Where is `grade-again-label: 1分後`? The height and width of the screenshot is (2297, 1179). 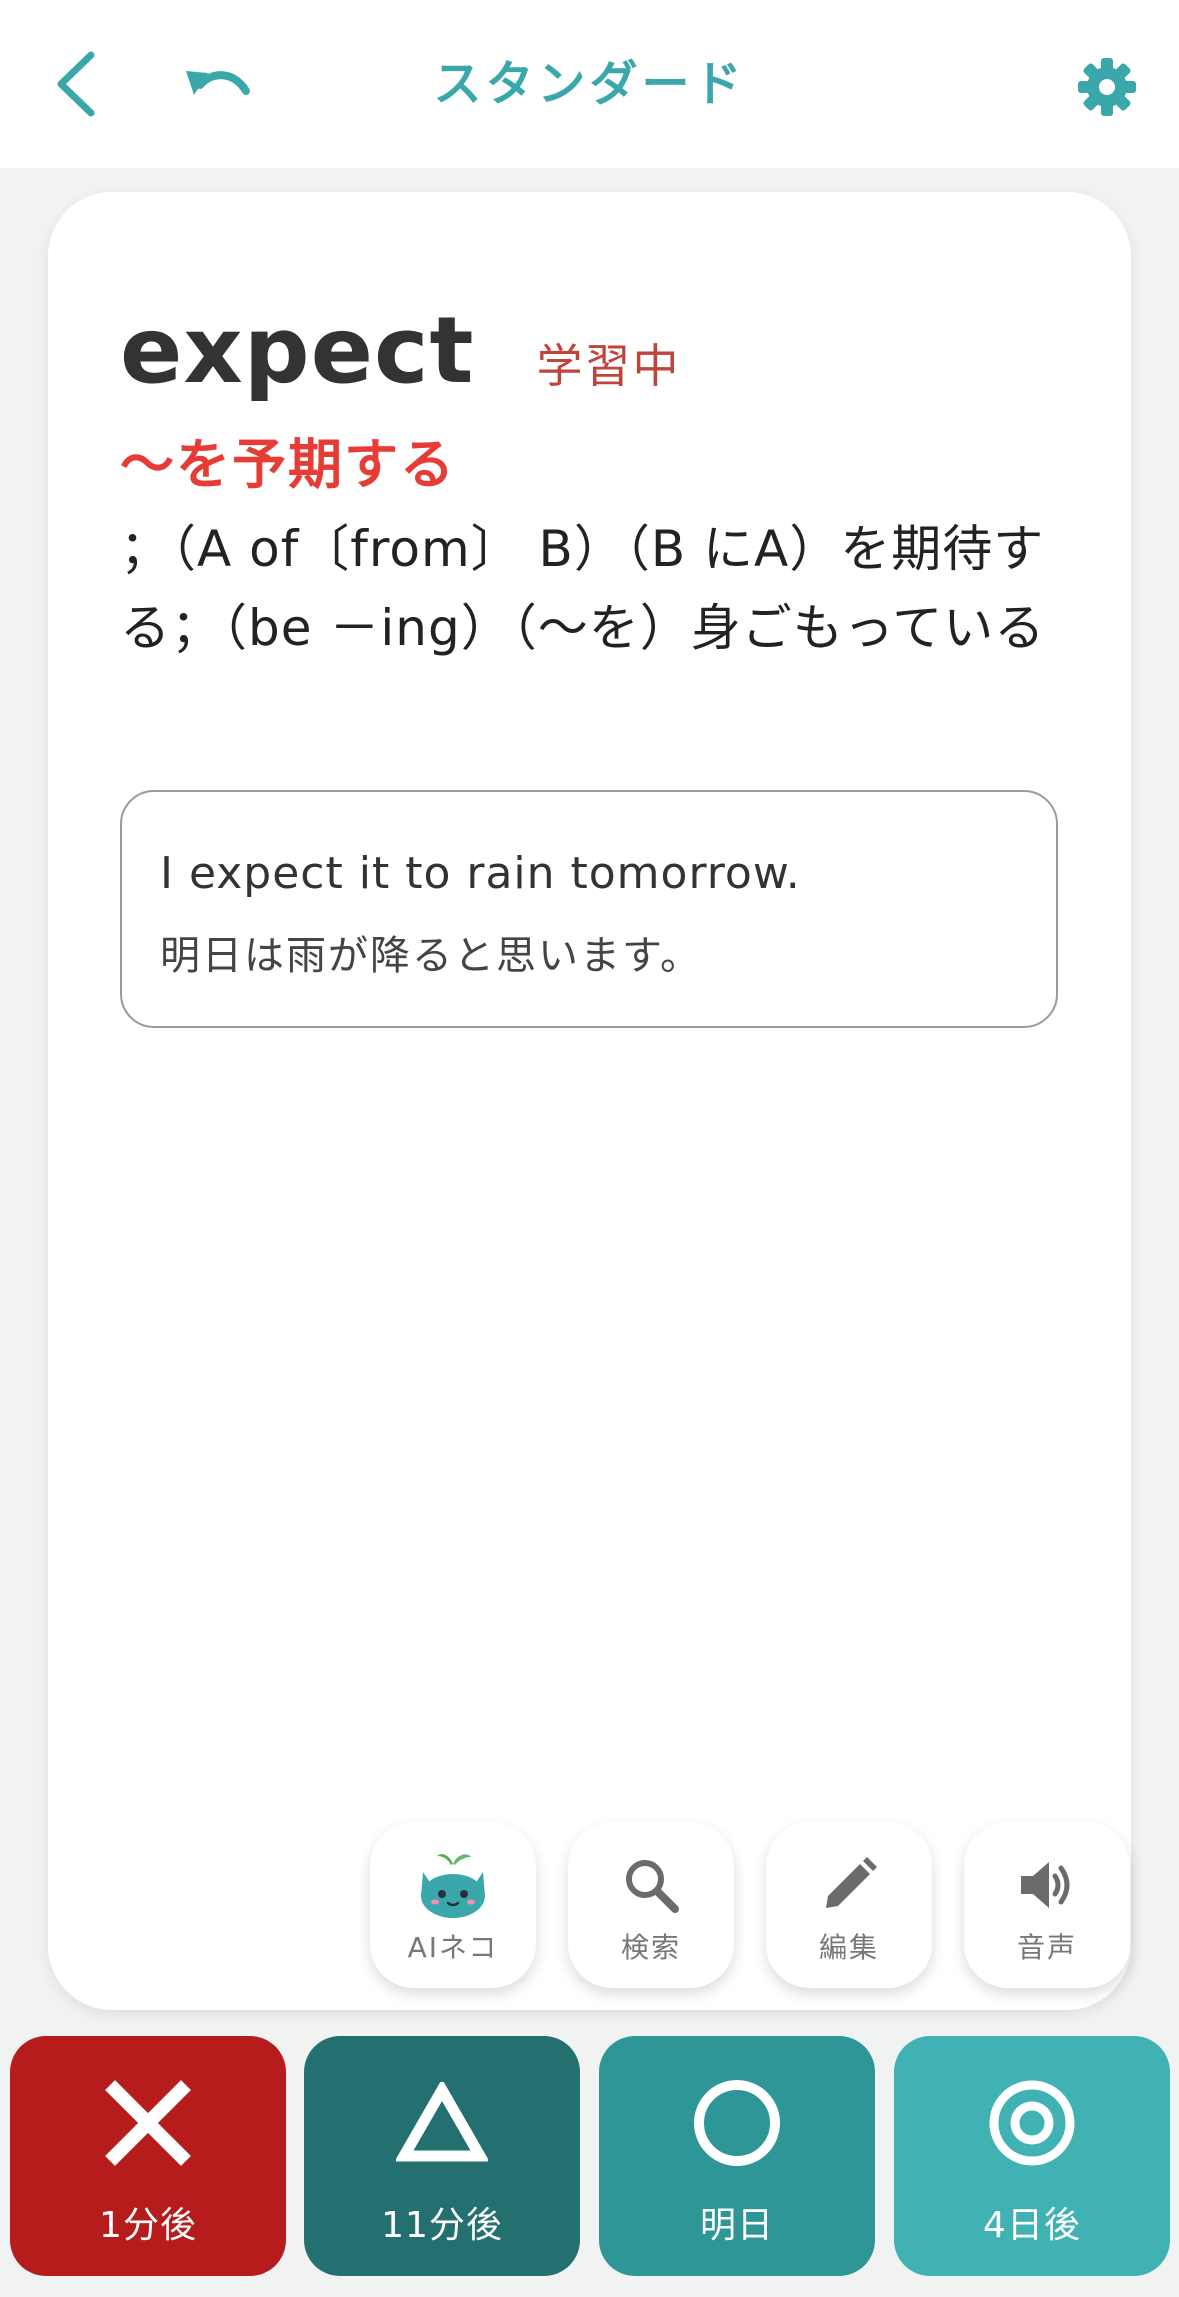 grade-again-label: 1分後 is located at coordinates (148, 2225).